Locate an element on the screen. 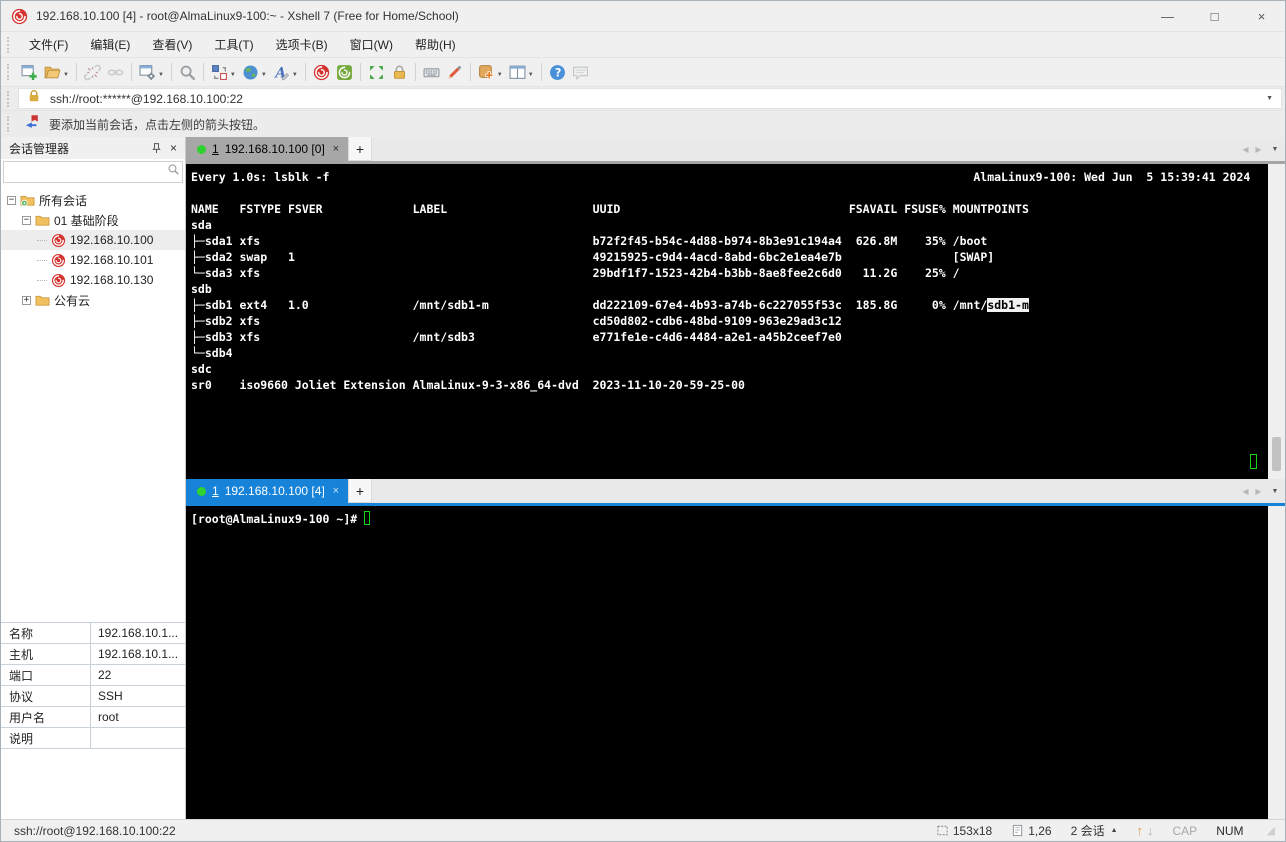  new-session-shortcut-dropdown-icon: ▼ is located at coordinates (500, 75).